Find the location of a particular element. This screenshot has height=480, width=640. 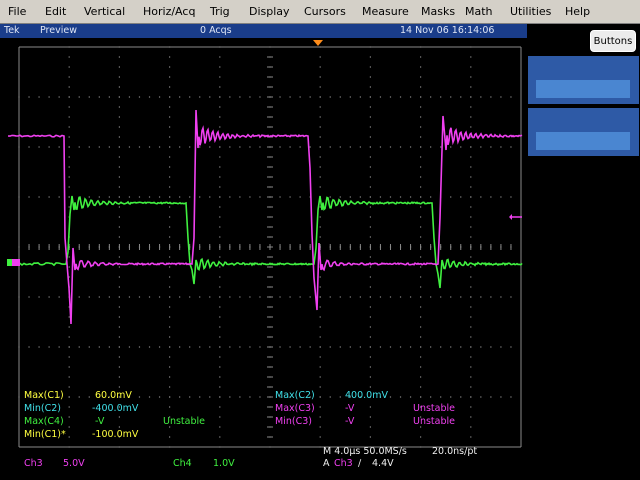

meas-status-max-c4: Unstable is located at coordinates (184, 421).